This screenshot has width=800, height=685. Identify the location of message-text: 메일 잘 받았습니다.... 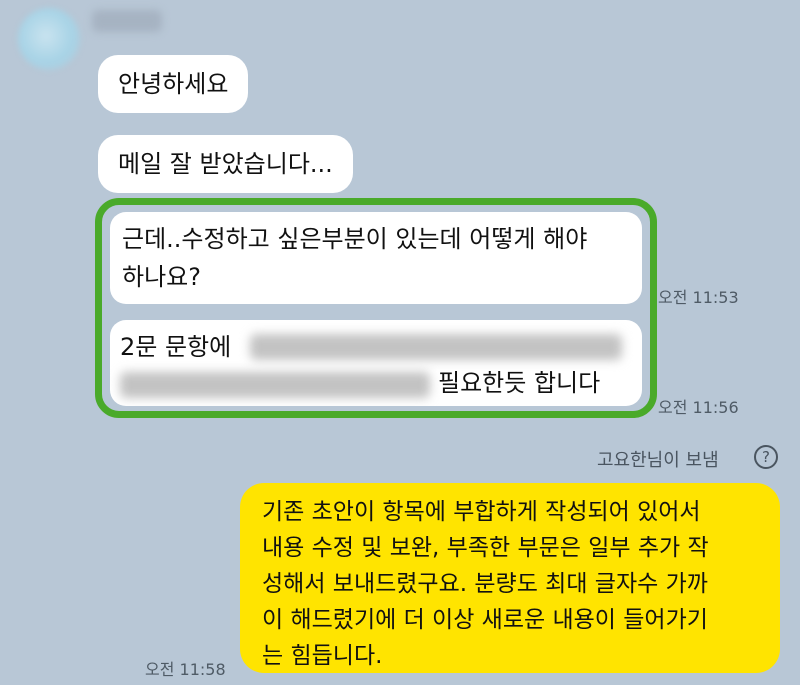
(225, 164).